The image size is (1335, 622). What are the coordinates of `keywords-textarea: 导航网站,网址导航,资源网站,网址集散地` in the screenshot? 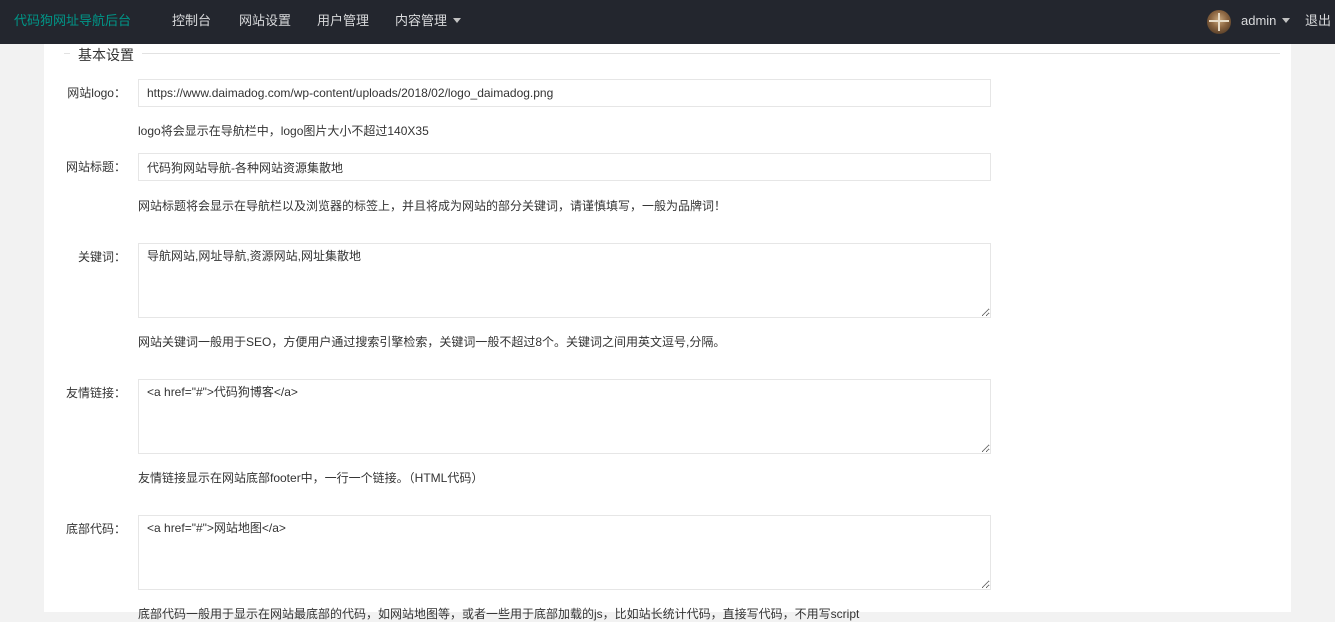 It's located at (564, 280).